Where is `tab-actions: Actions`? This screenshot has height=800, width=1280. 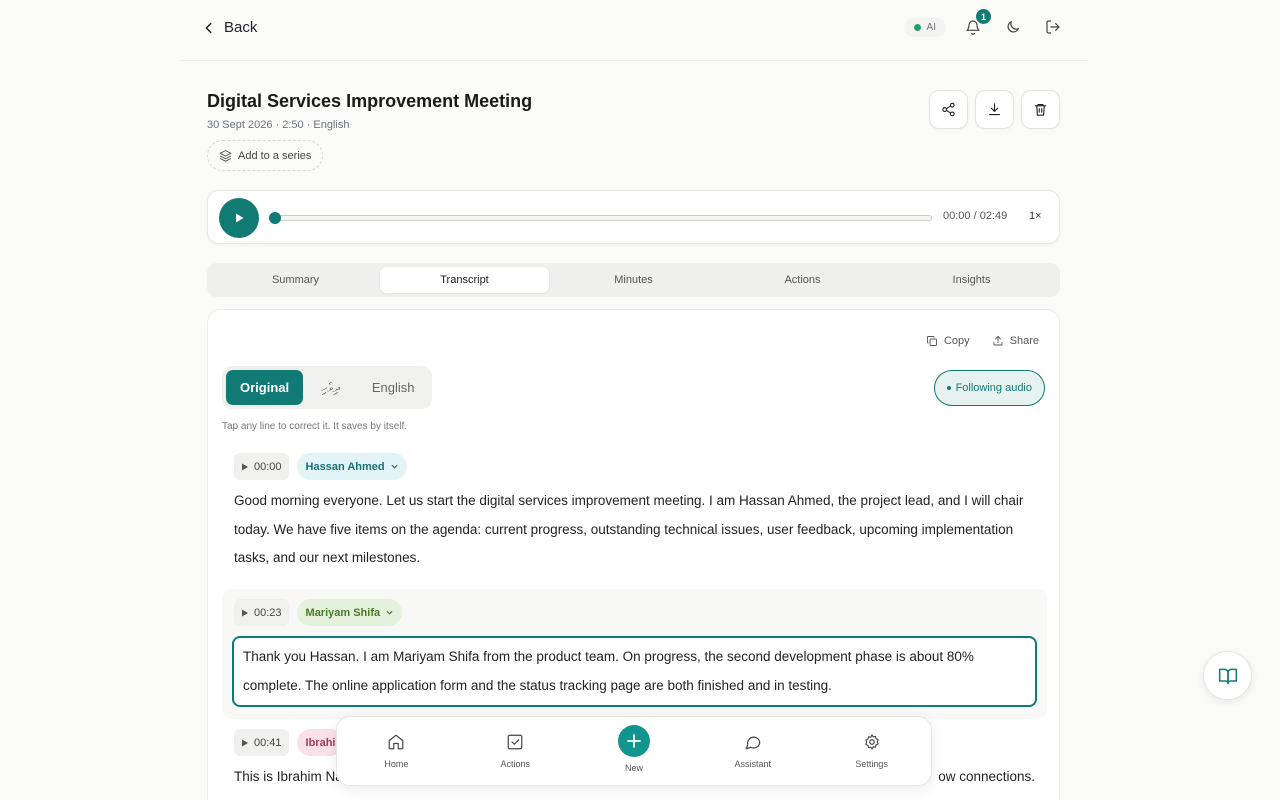
tab-actions: Actions is located at coordinates (802, 280).